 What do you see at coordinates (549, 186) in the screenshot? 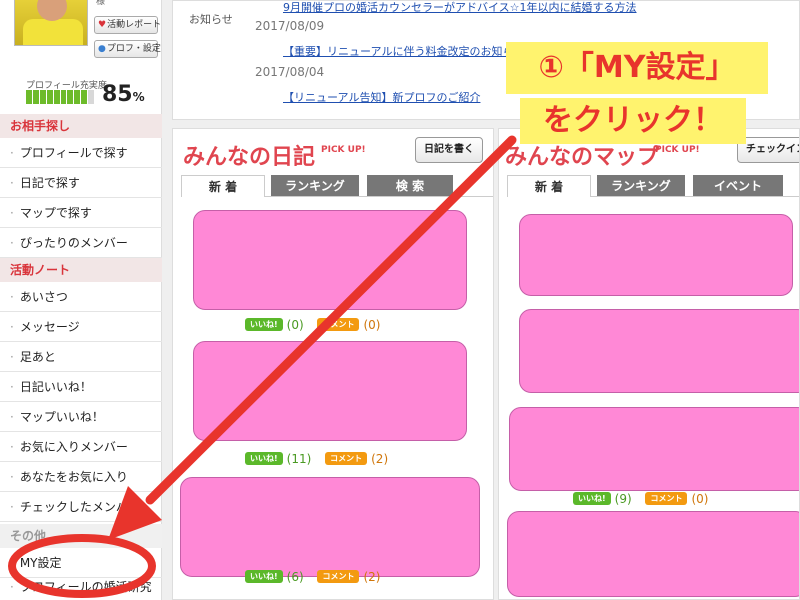
I see `tab-map-new: 新 着` at bounding box center [549, 186].